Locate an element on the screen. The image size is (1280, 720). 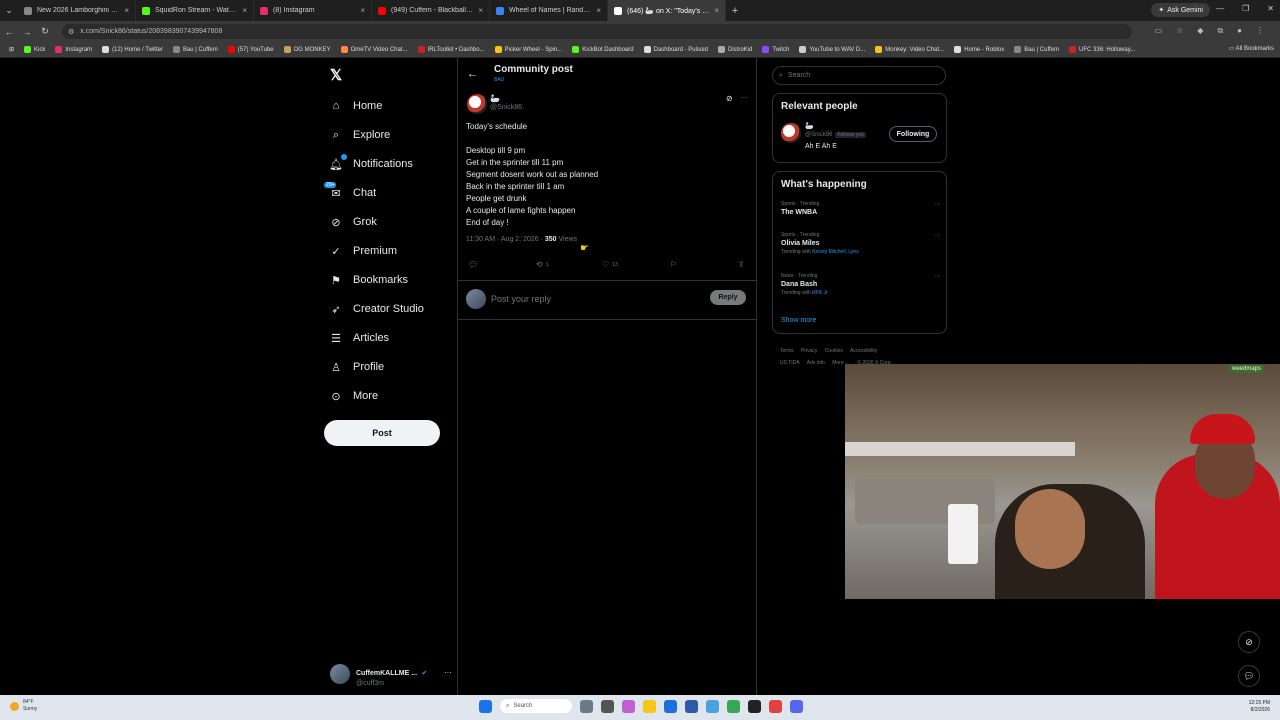
weather-widget: 84°F Sunny is located at coordinates (23, 706).